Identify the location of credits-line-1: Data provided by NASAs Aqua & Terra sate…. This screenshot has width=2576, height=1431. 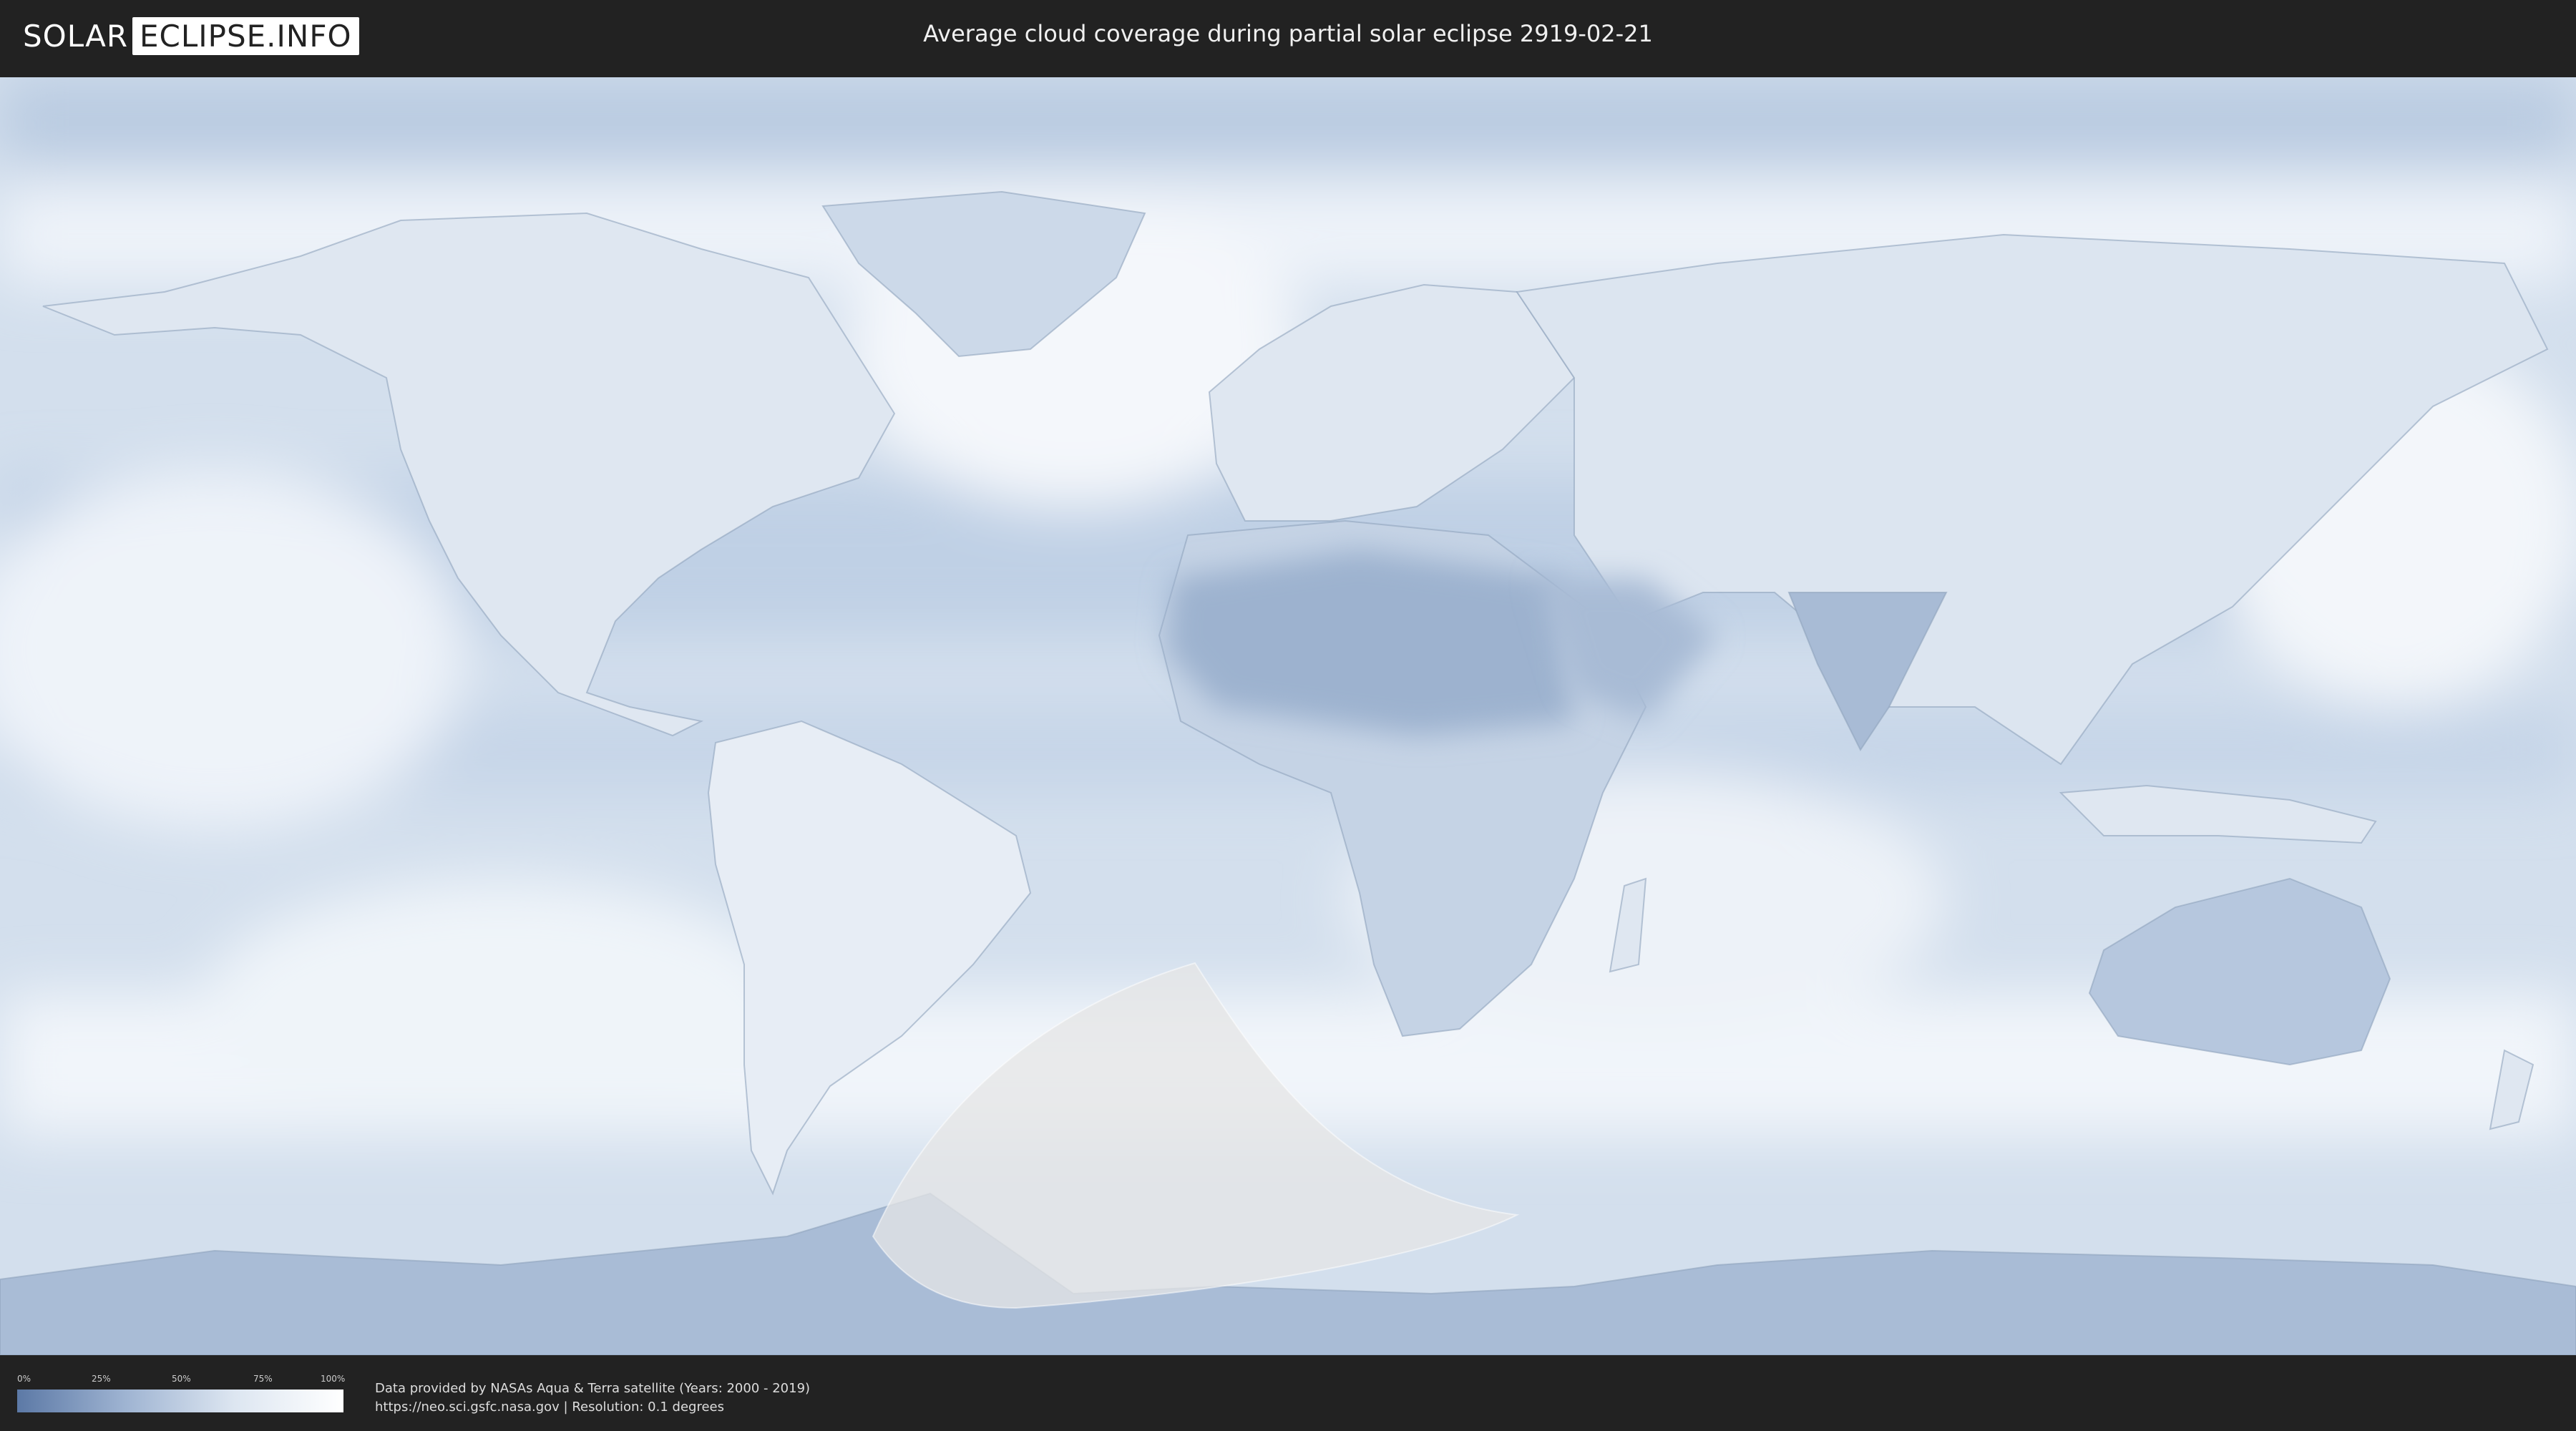
(593, 1388).